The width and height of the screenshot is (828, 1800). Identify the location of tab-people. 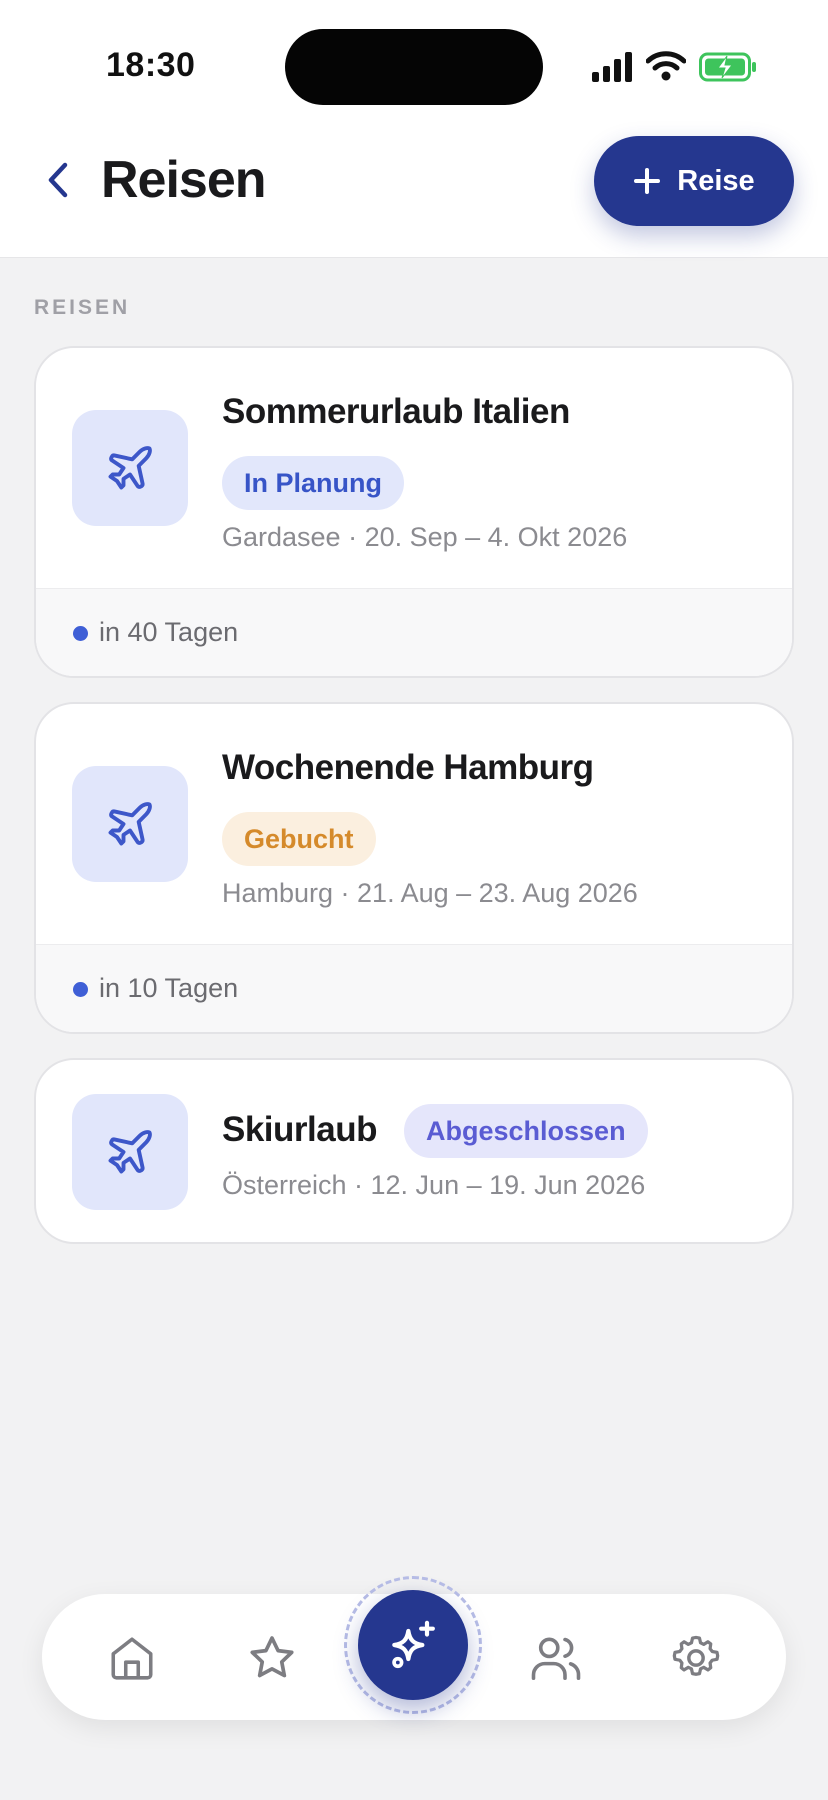
(556, 1658).